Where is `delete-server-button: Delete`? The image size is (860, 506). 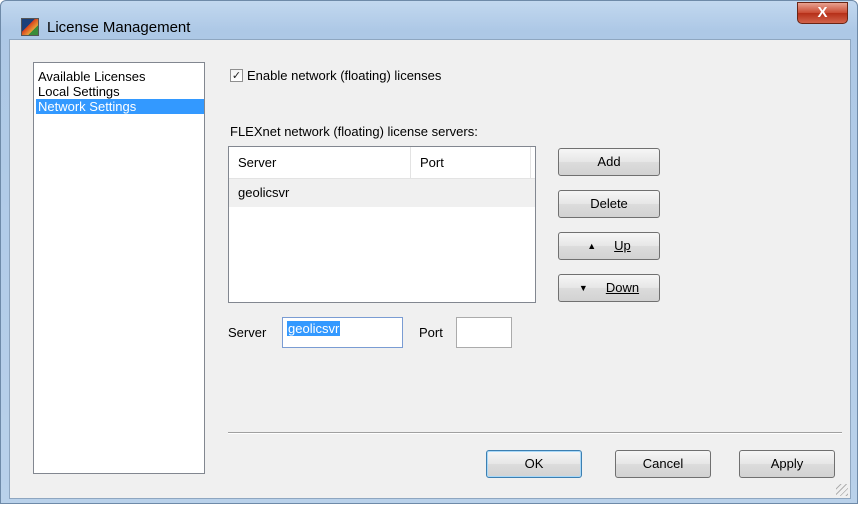 delete-server-button: Delete is located at coordinates (609, 204).